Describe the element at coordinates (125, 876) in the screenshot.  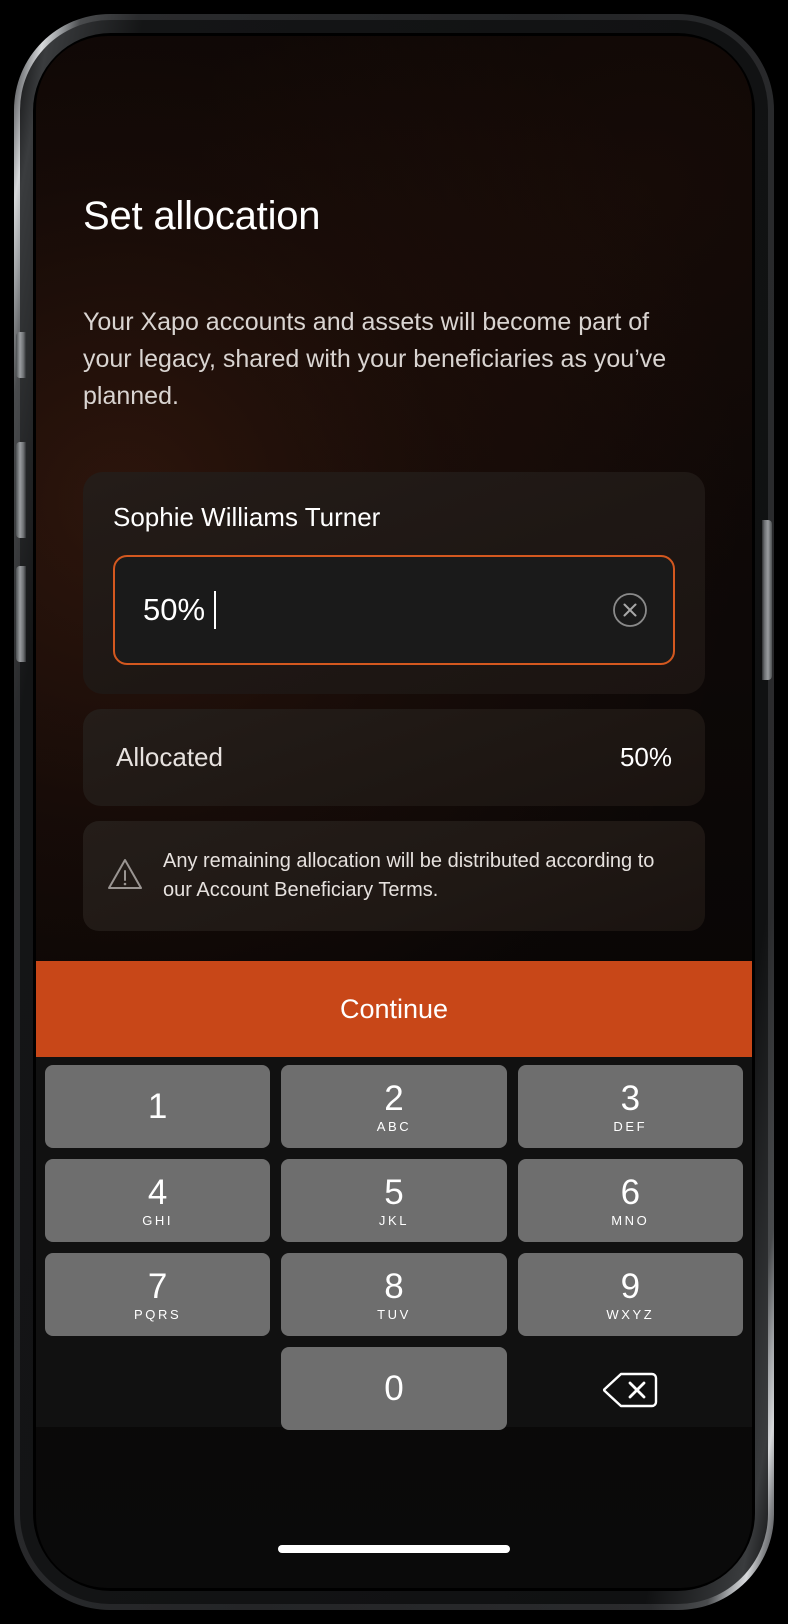
I see `warning-triangle-icon` at that location.